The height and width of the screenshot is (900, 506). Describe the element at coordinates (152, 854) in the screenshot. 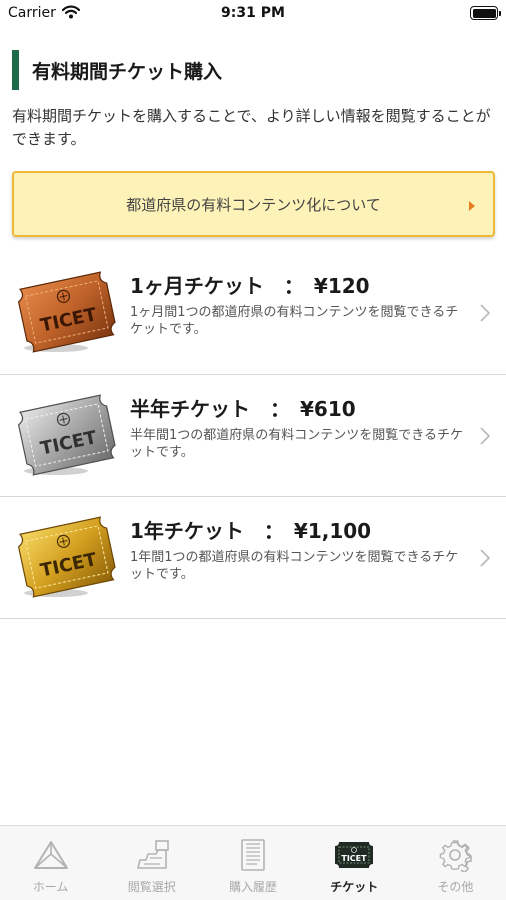

I see `browse-select-icon` at that location.